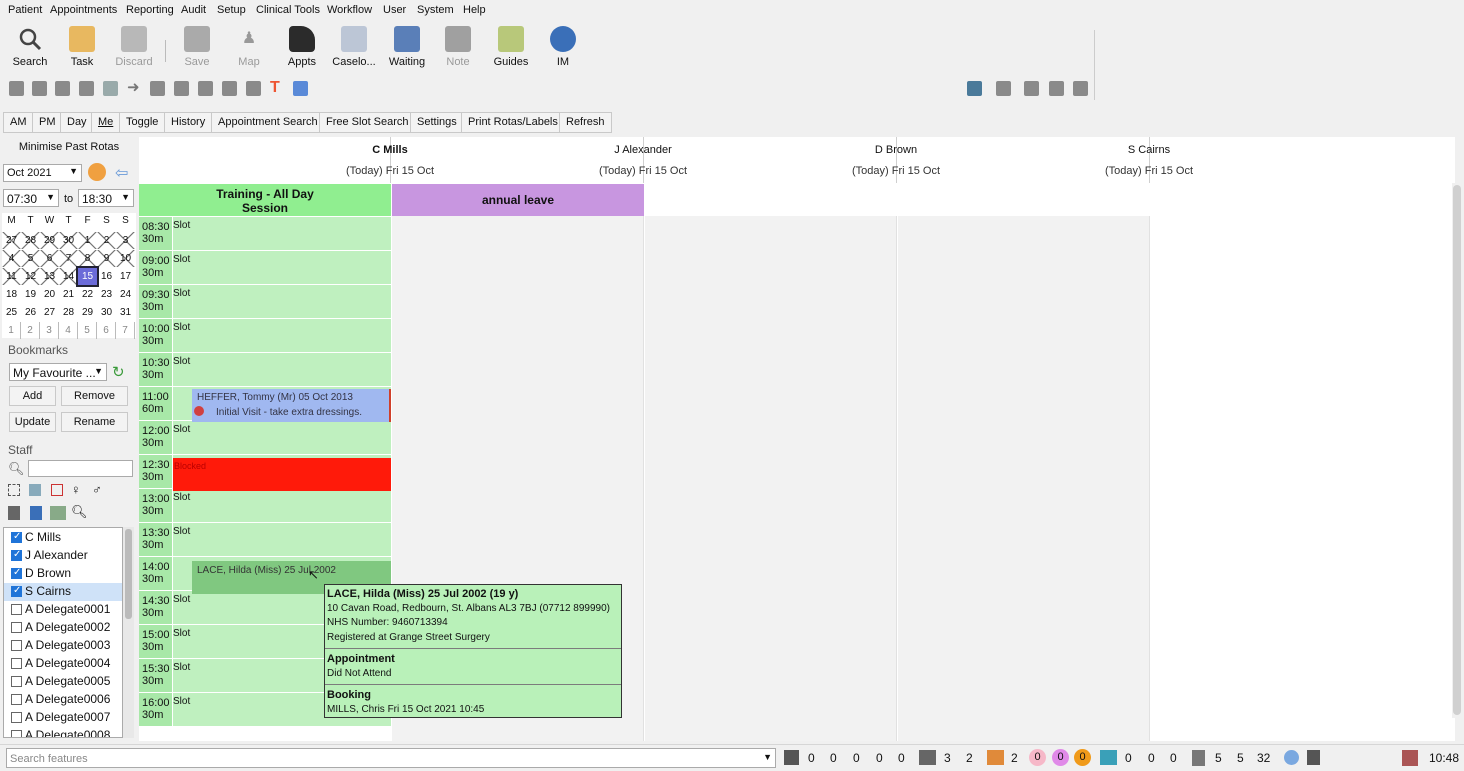 This screenshot has width=1464, height=771. What do you see at coordinates (1457, 450) in the screenshot?
I see `grid-scrollbar` at bounding box center [1457, 450].